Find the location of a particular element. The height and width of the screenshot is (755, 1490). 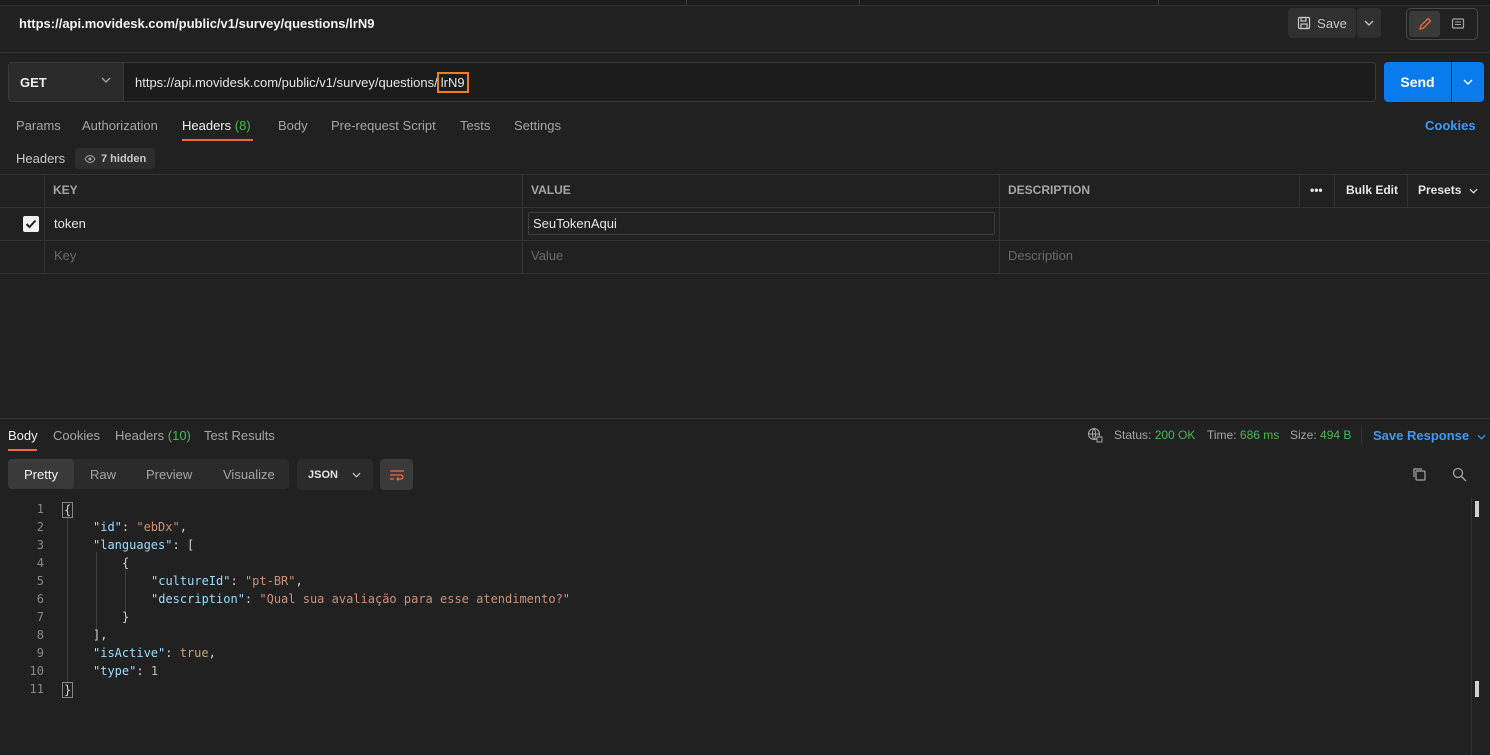

tab-pre-request-script: Pre-request Script is located at coordinates (383, 125).